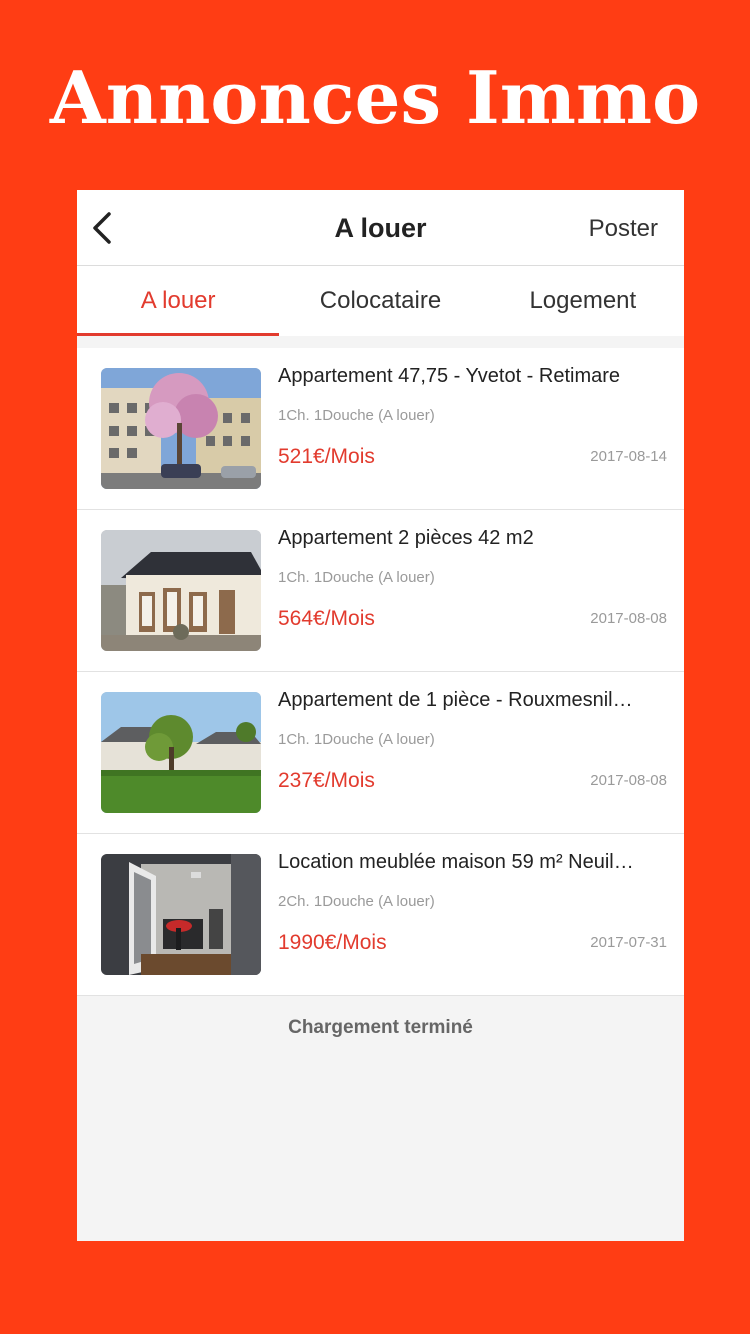 This screenshot has height=1334, width=750. Describe the element at coordinates (178, 301) in the screenshot. I see `tab-a-louer: A louer` at that location.